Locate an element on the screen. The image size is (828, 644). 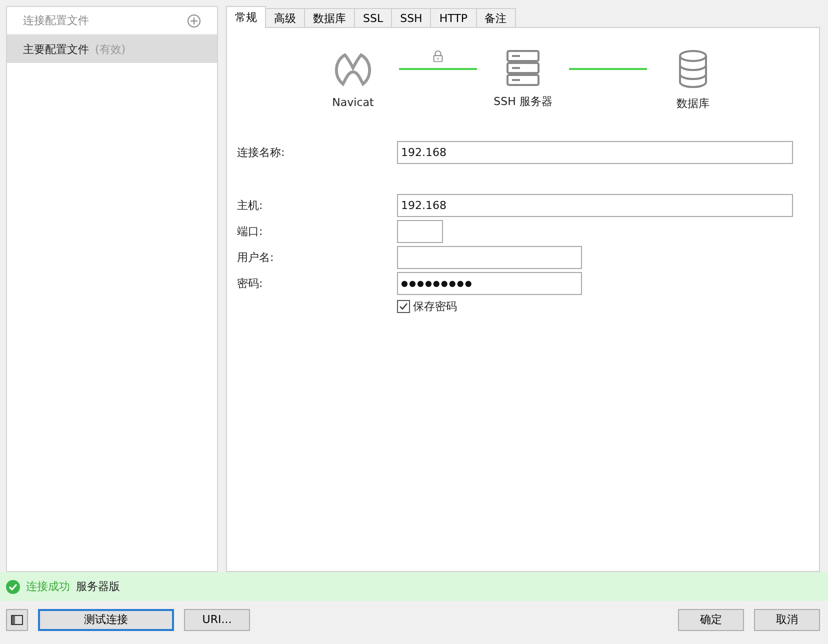
sidebar-toggle-button is located at coordinates (17, 619).